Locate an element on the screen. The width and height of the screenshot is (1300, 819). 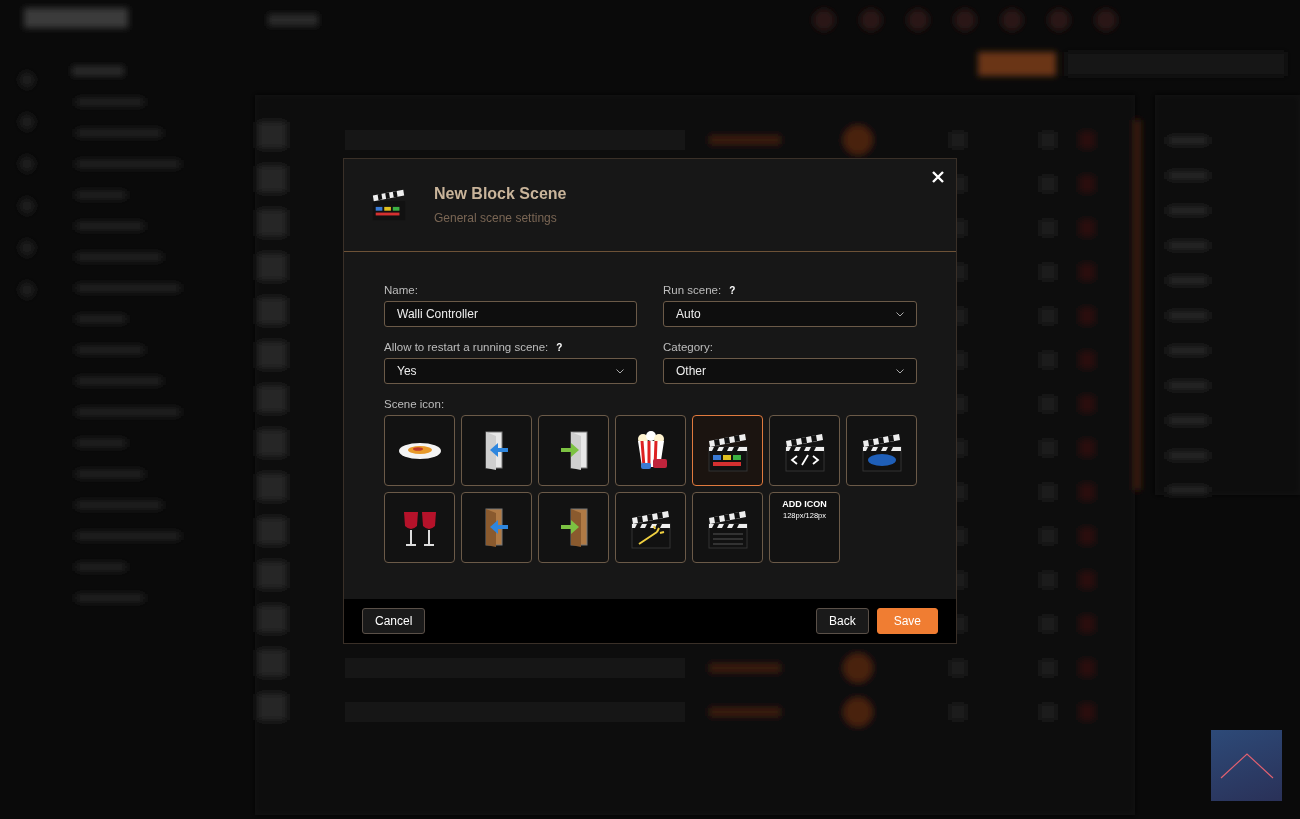
chevron-up-icon is located at coordinates (1246, 765).